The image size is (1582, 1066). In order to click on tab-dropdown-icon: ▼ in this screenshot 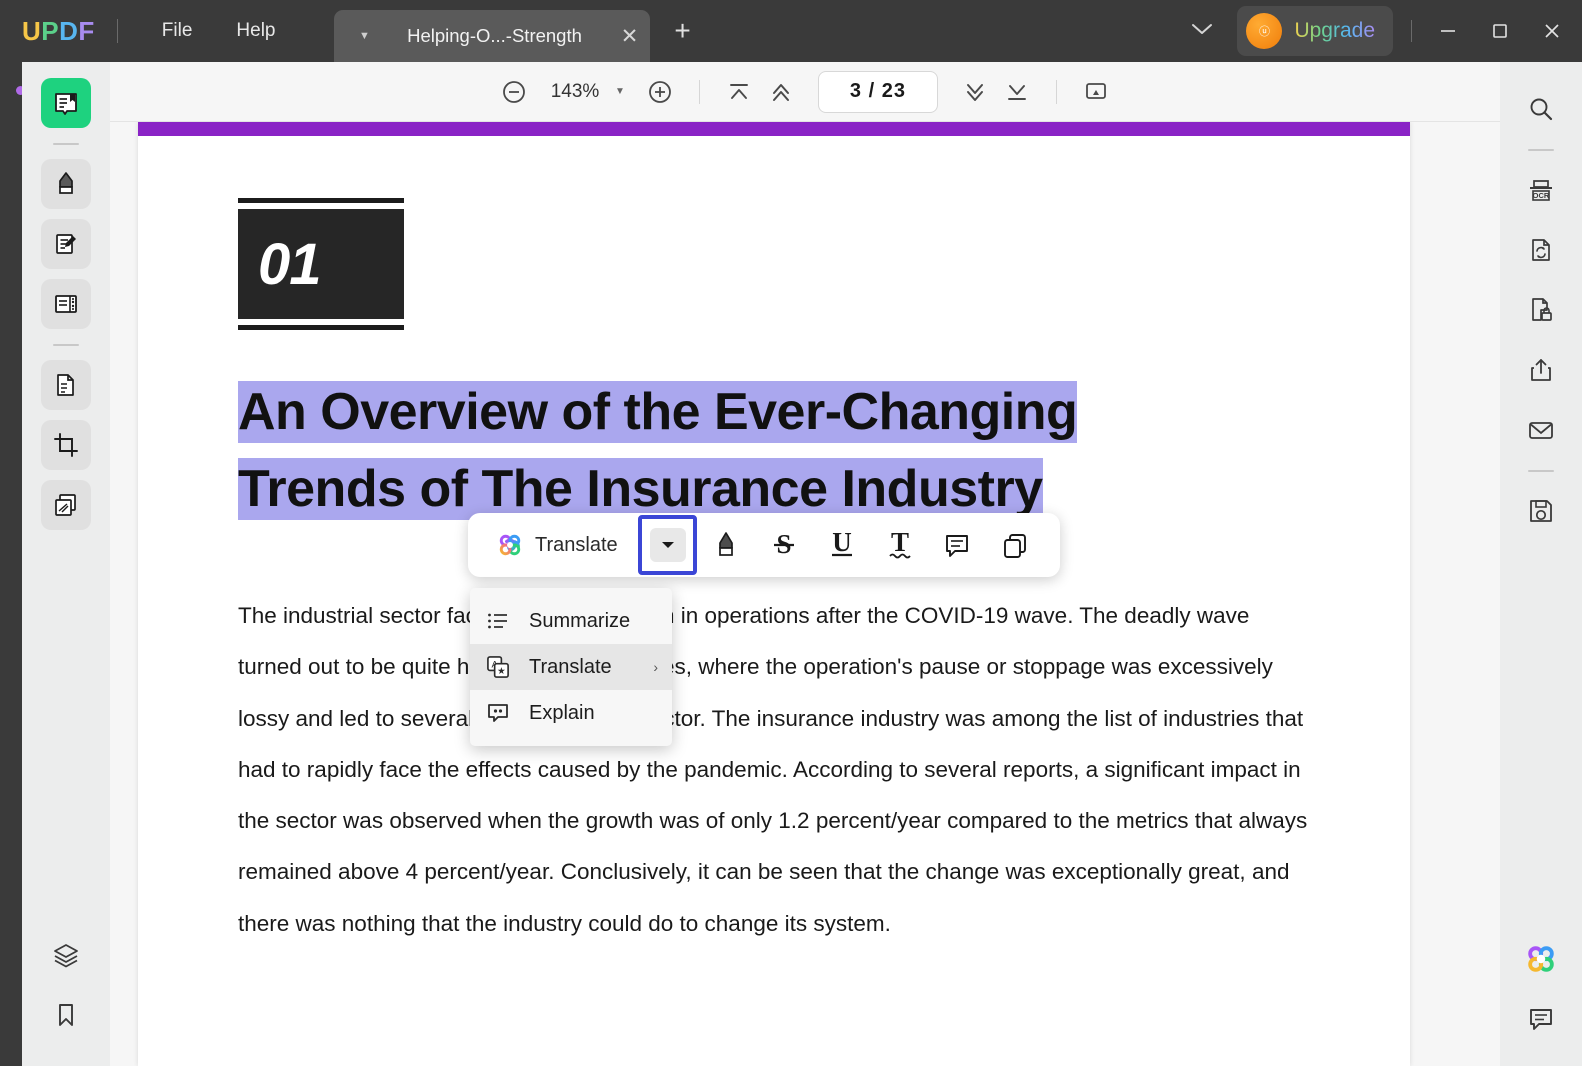, I will do `click(365, 36)`.